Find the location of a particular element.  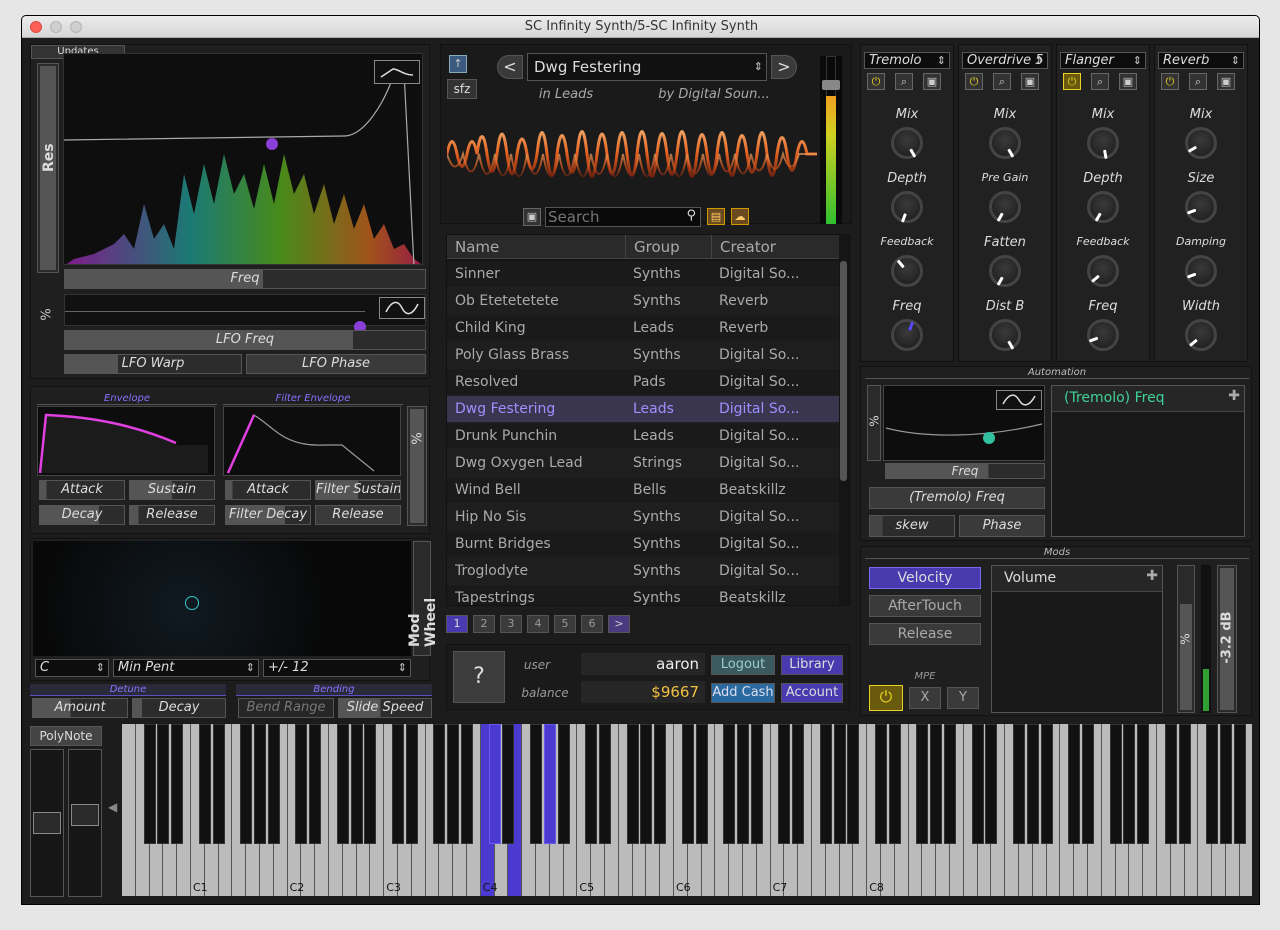

knob-feedback is located at coordinates (907, 271).